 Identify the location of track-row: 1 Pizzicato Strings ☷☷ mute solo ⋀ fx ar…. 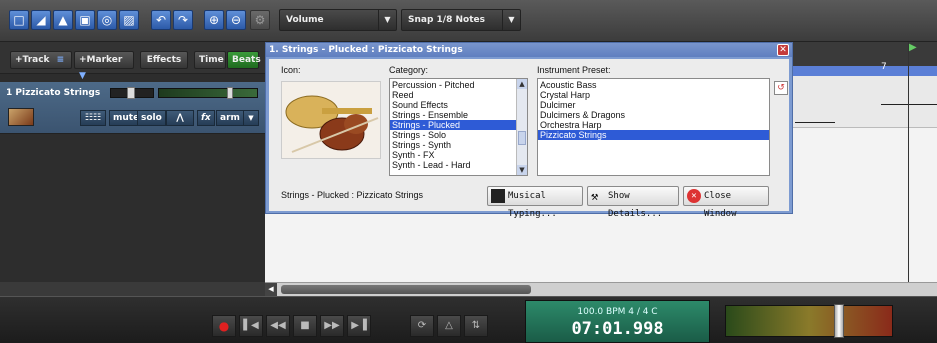
(132, 108).